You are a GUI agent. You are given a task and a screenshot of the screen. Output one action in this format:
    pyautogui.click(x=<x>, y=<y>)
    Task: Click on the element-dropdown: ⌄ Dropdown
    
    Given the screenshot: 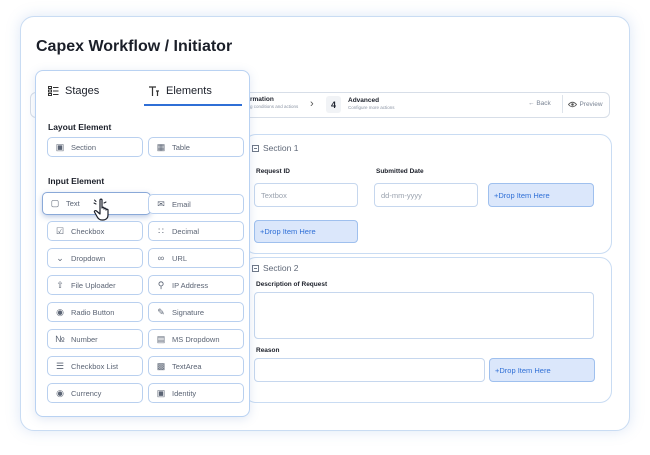 What is the action you would take?
    pyautogui.click(x=95, y=258)
    